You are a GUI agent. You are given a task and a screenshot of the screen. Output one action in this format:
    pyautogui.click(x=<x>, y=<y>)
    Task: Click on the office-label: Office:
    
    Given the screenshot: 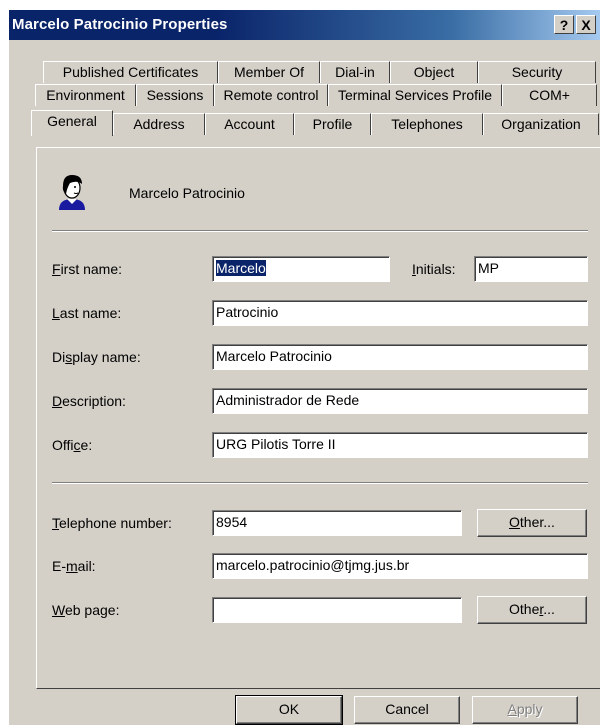 What is the action you would take?
    pyautogui.click(x=72, y=445)
    